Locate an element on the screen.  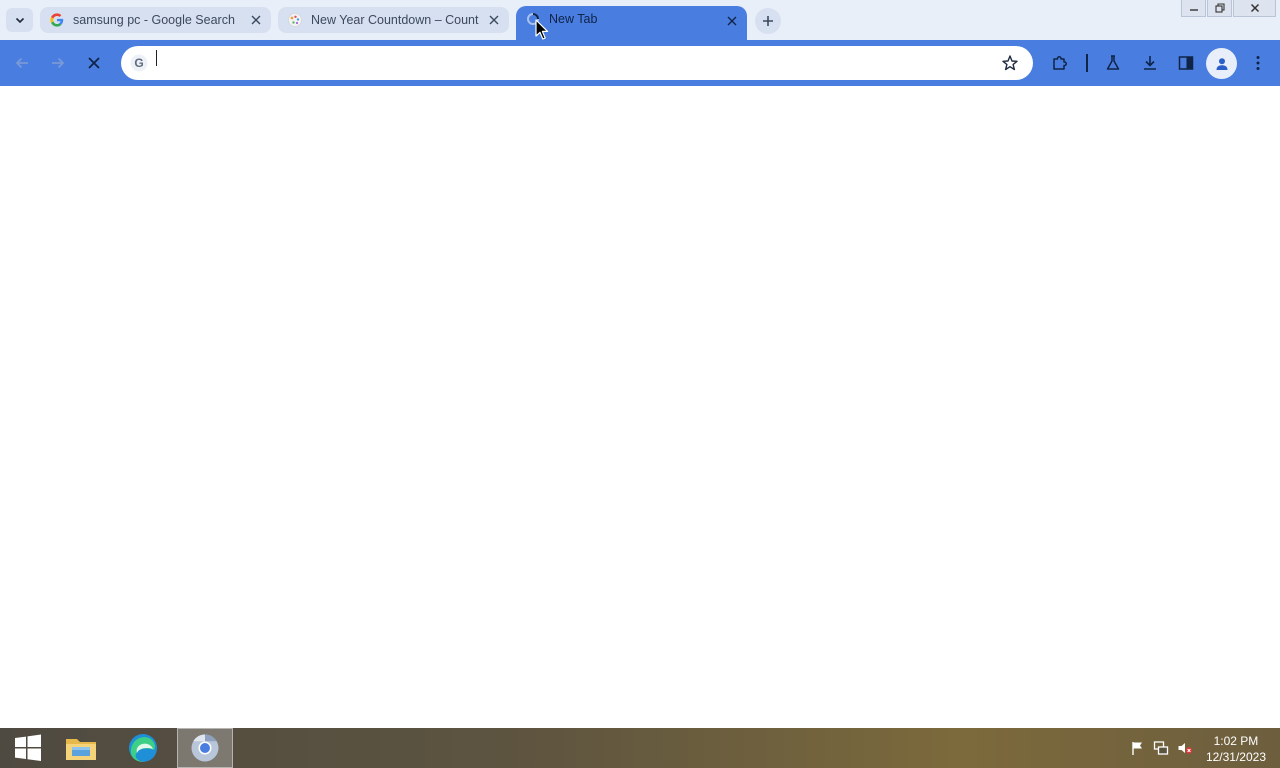
arrow-right-icon is located at coordinates (58, 63).